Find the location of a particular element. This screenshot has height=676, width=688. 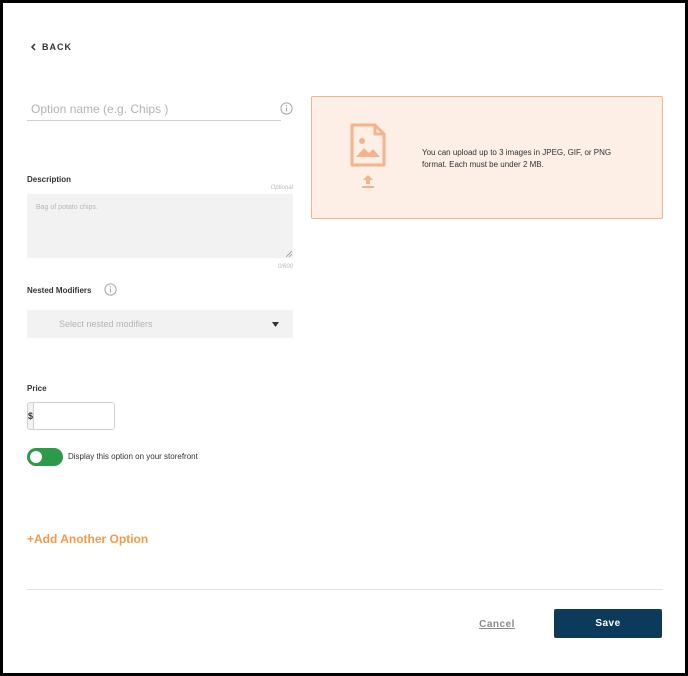

save-button: Save is located at coordinates (608, 623).